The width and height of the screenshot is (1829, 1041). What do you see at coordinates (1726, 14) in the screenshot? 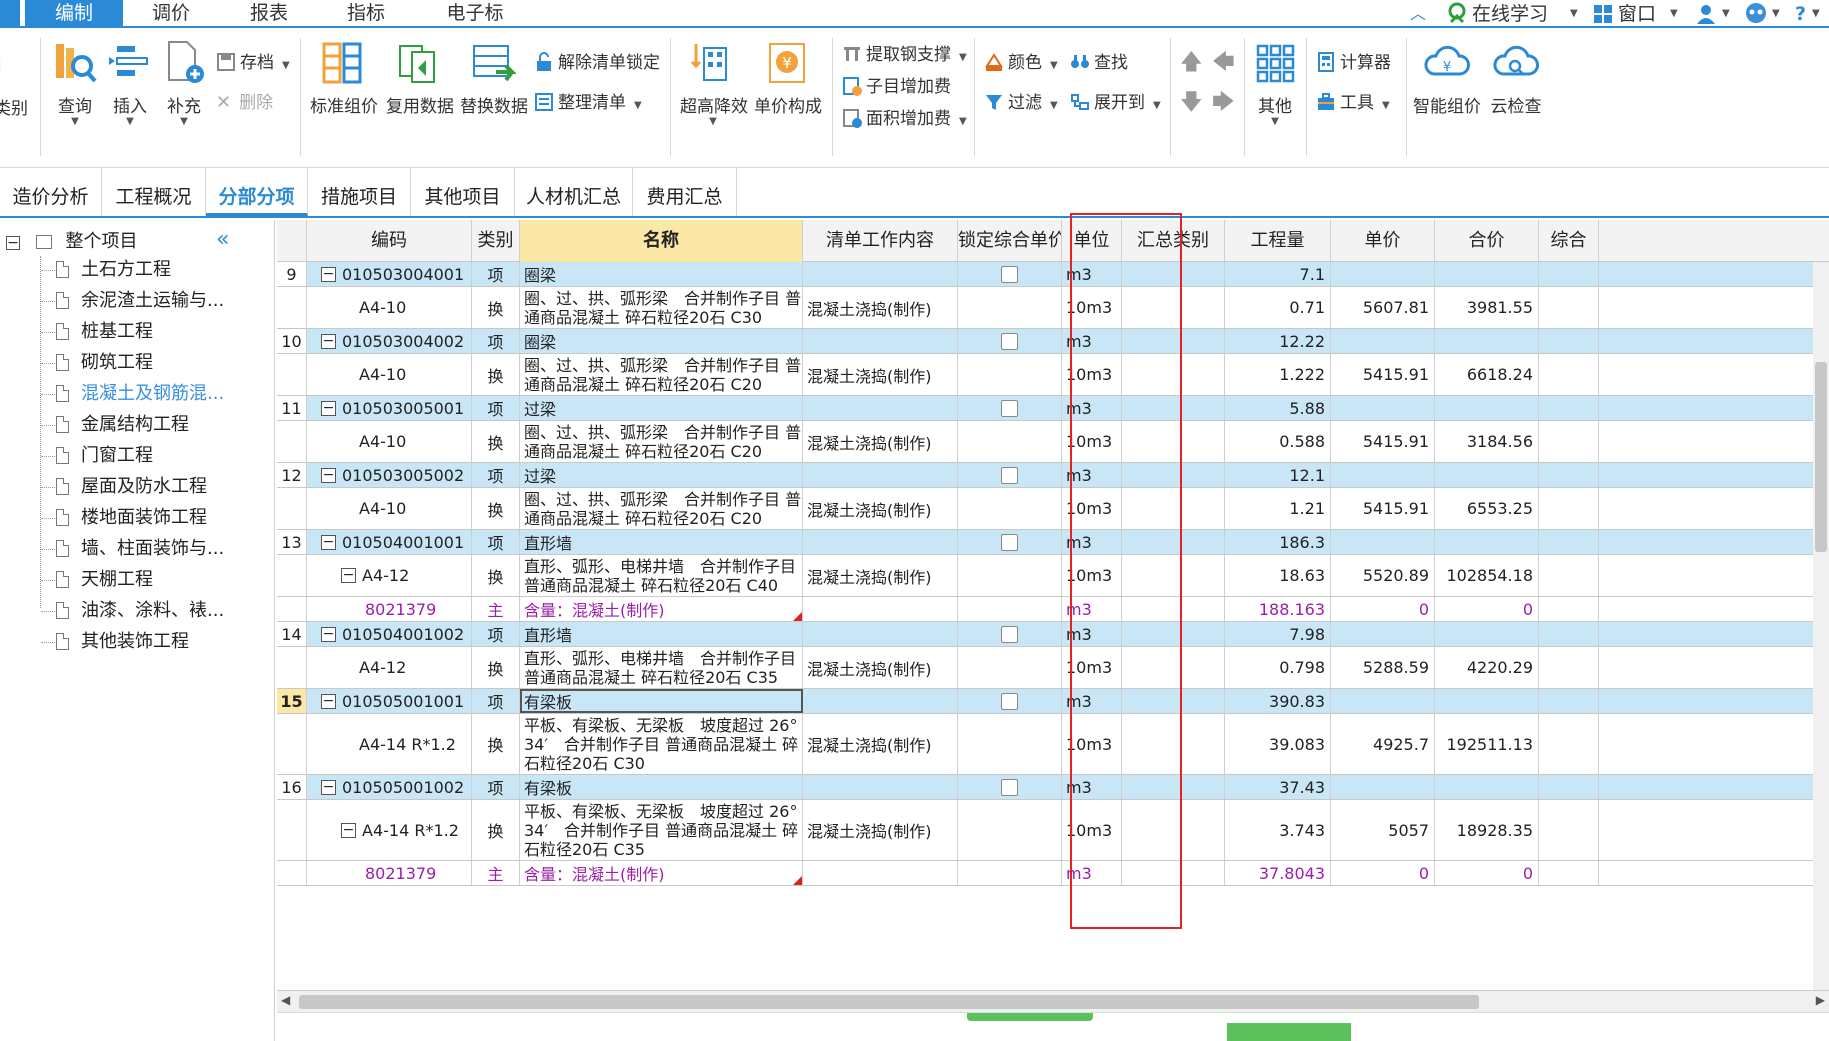
I see `user-dropdown-icon: ▼` at bounding box center [1726, 14].